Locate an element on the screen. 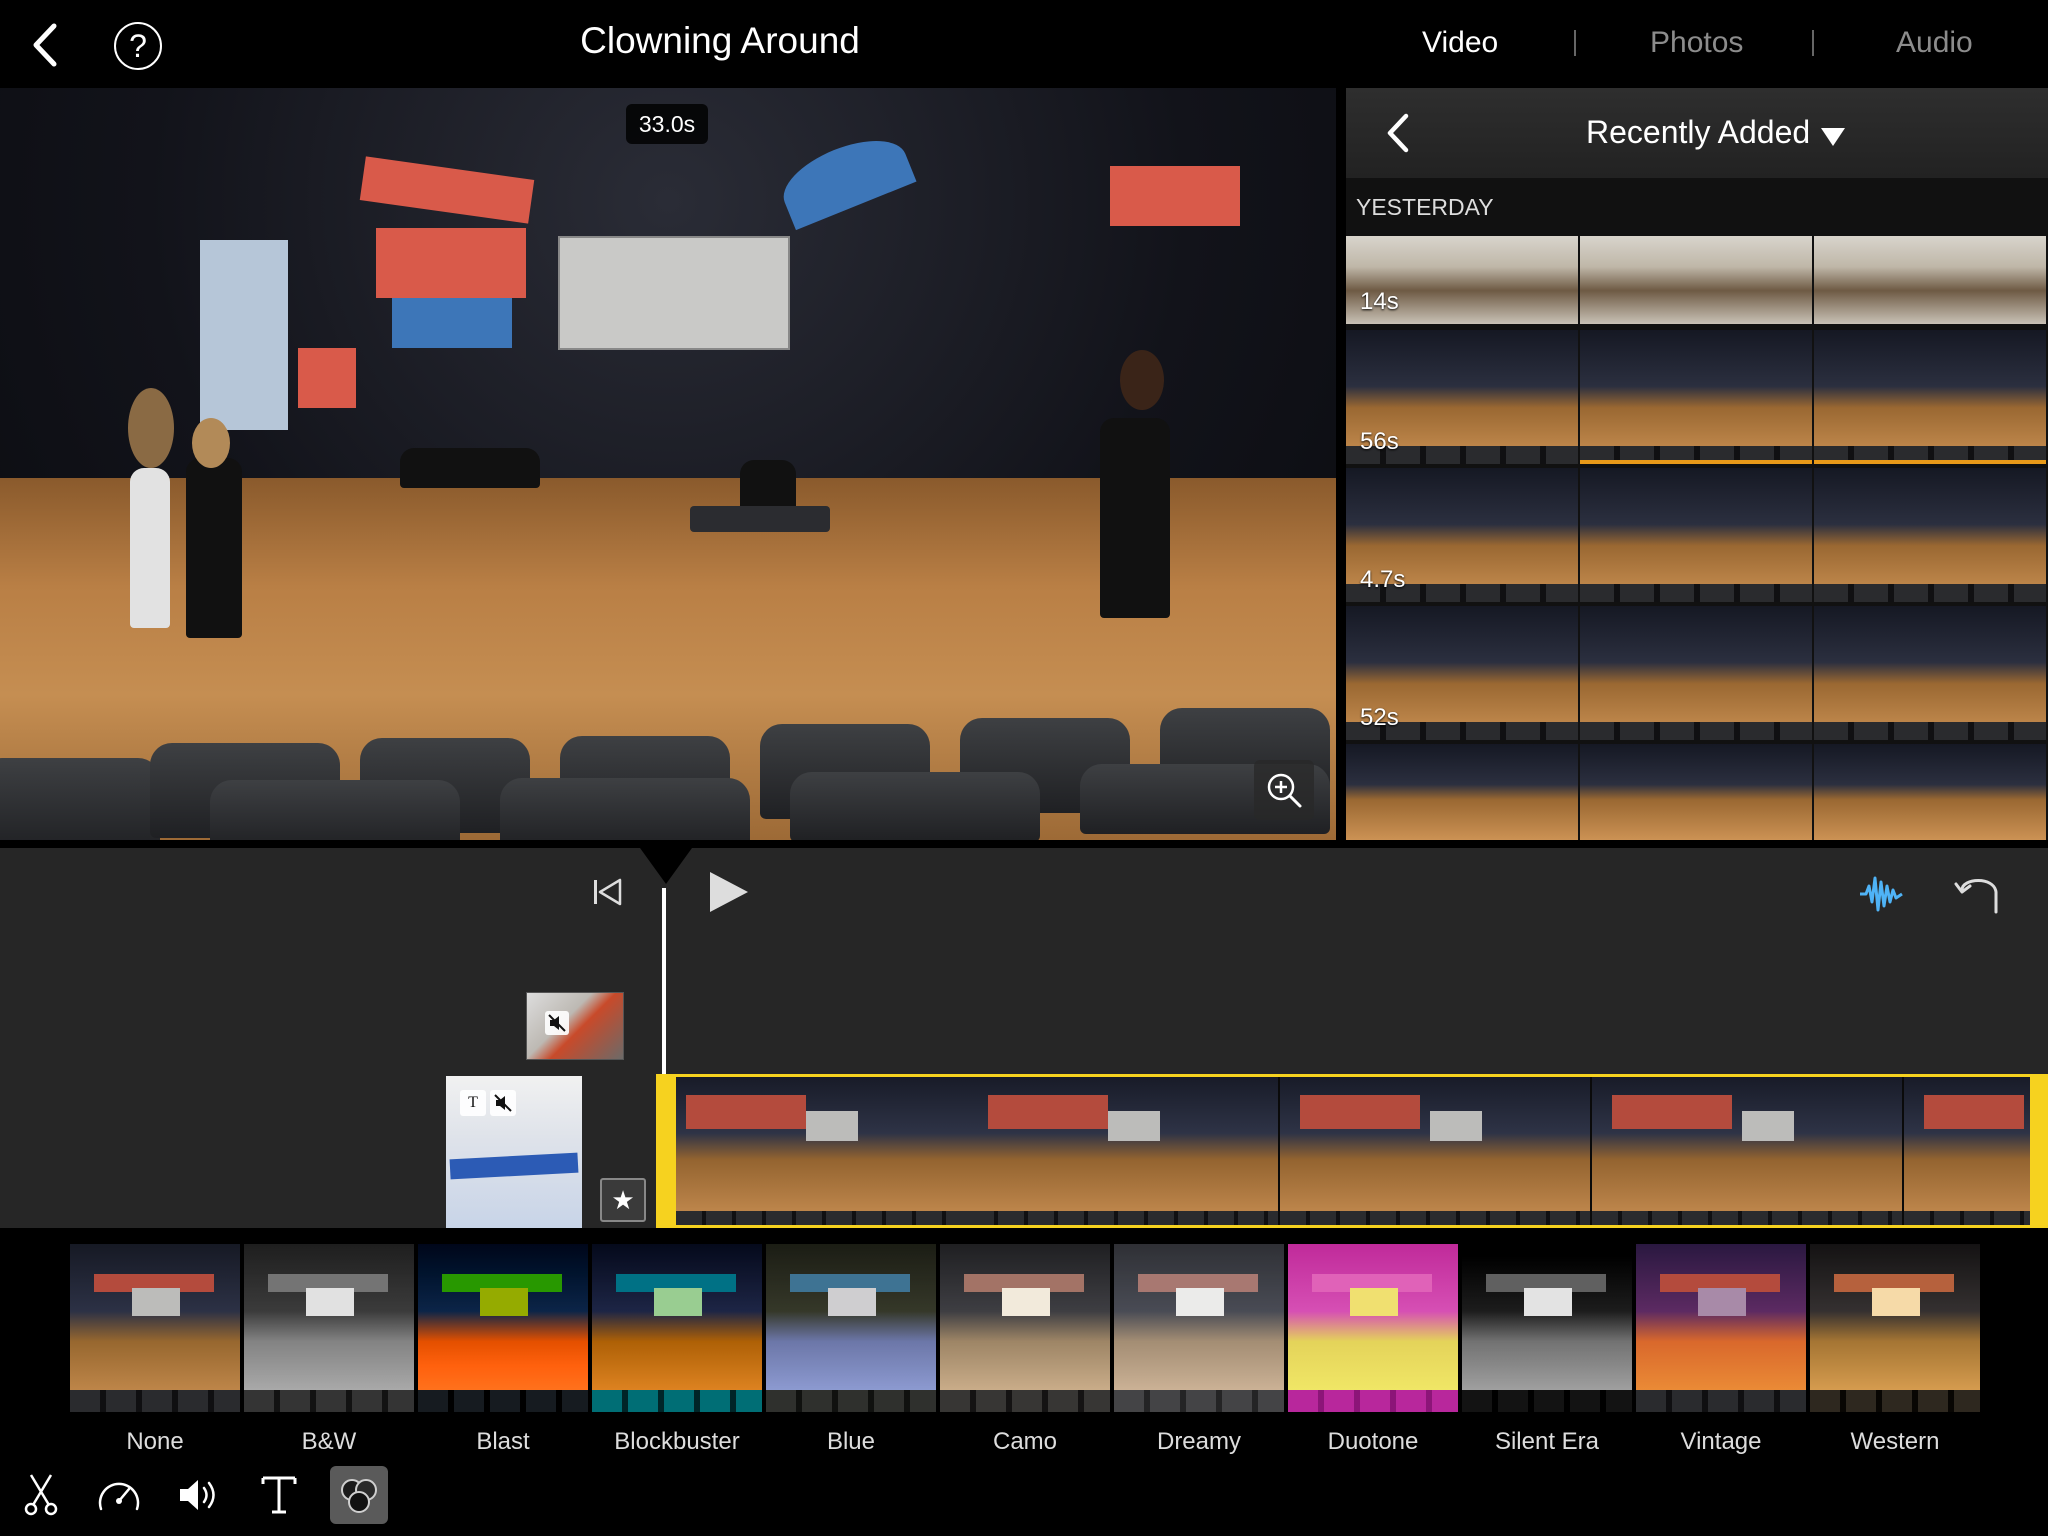 Image resolution: width=2048 pixels, height=1536 pixels. undo-button is located at coordinates (1978, 894).